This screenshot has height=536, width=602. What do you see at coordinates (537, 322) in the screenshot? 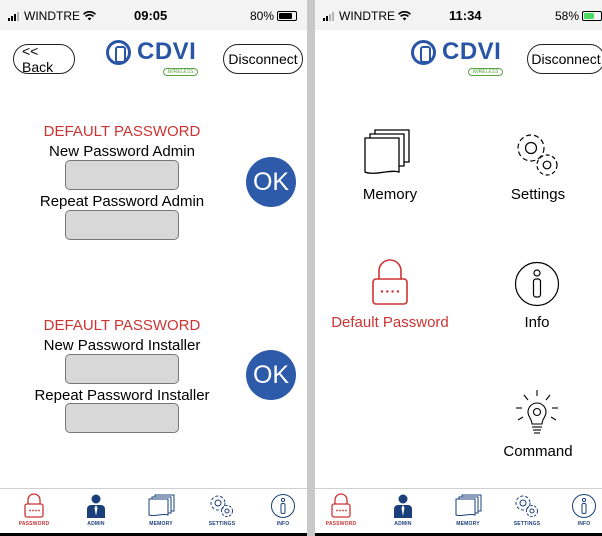
I see `info-label: Info` at bounding box center [537, 322].